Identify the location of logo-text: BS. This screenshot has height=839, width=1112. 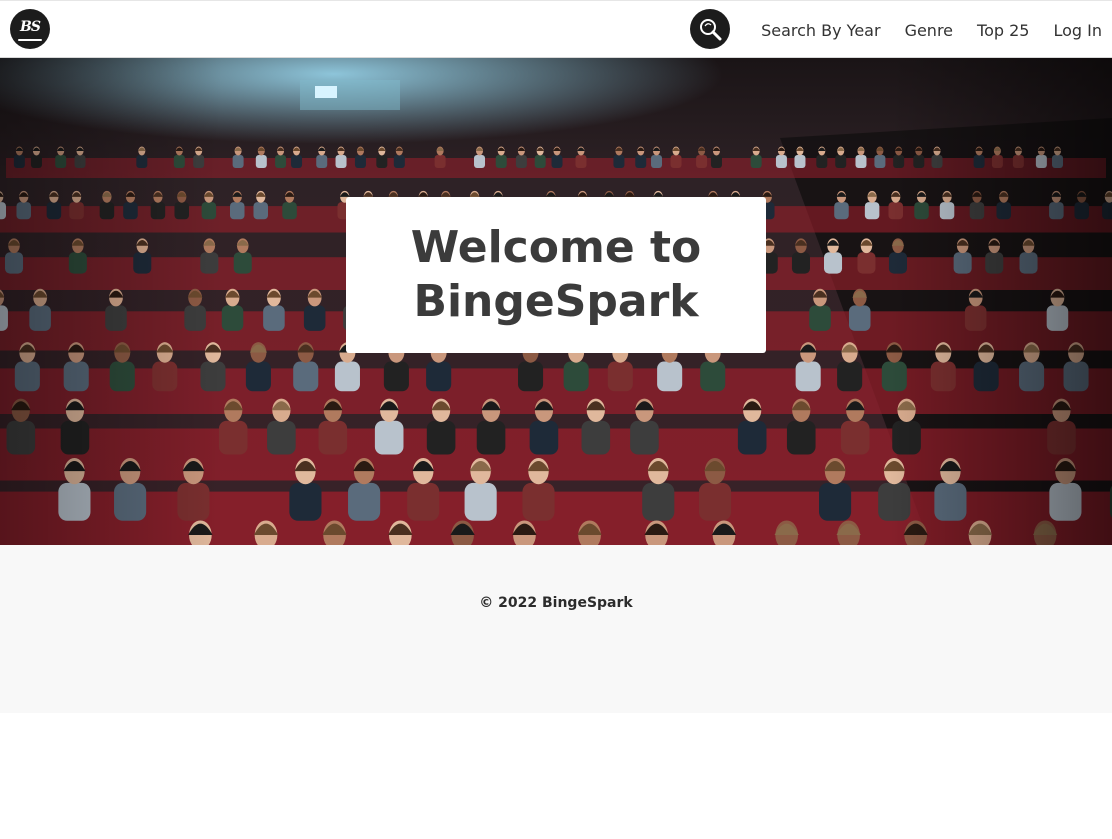
(30, 27).